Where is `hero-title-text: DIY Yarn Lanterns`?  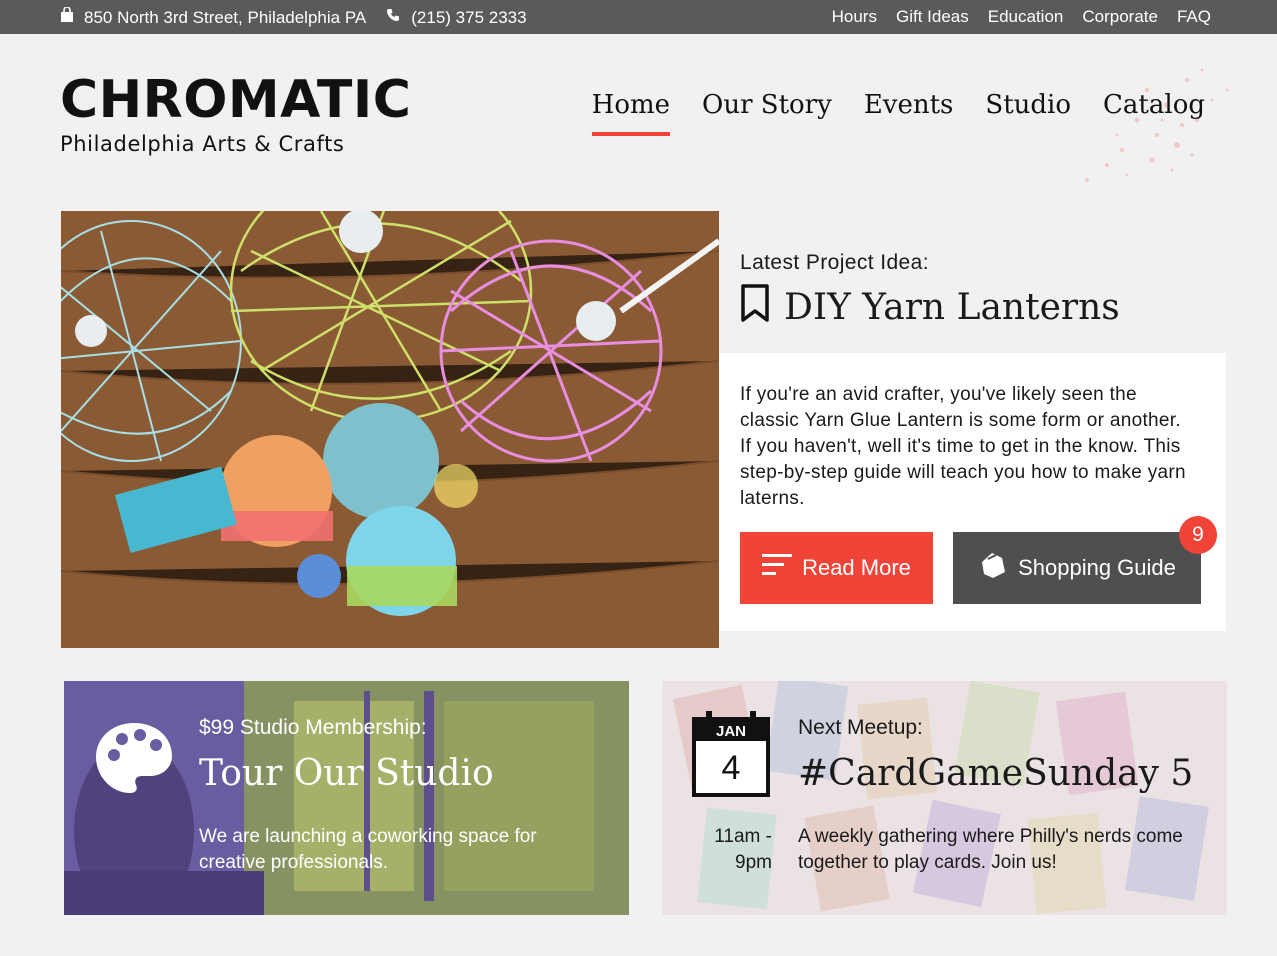
hero-title-text: DIY Yarn Lanterns is located at coordinates (952, 307).